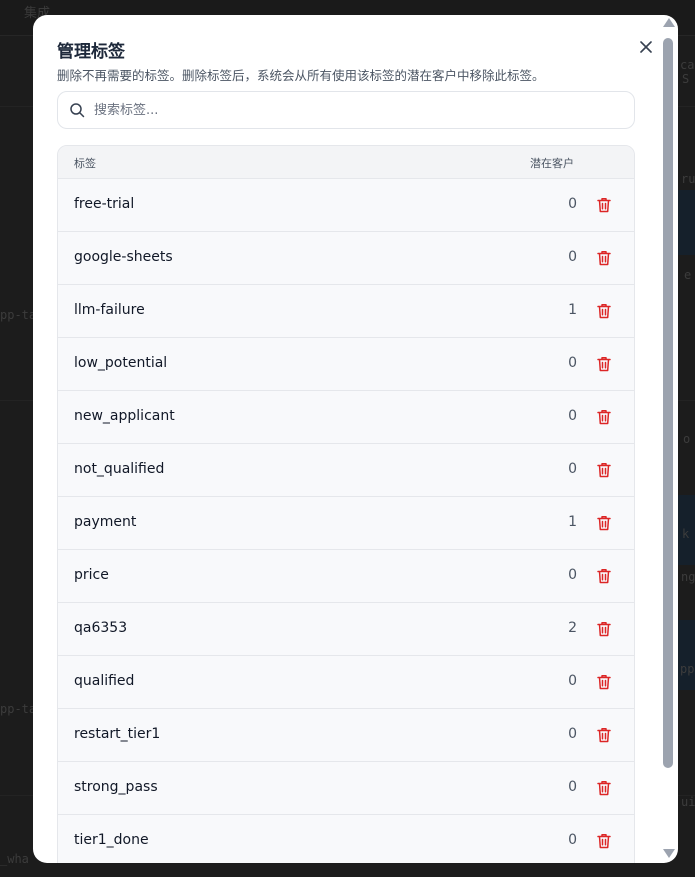 The image size is (695, 877). Describe the element at coordinates (123, 257) in the screenshot. I see `tag-name: google-sheets` at that location.